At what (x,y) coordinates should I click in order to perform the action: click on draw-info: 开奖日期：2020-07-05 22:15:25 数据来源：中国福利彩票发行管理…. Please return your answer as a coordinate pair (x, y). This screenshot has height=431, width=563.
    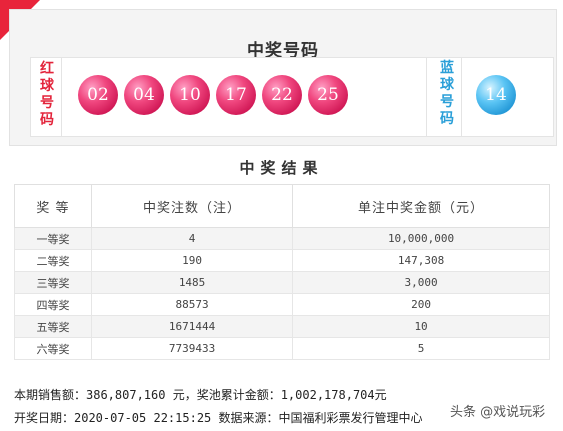
    Looking at the image, I should click on (218, 418).